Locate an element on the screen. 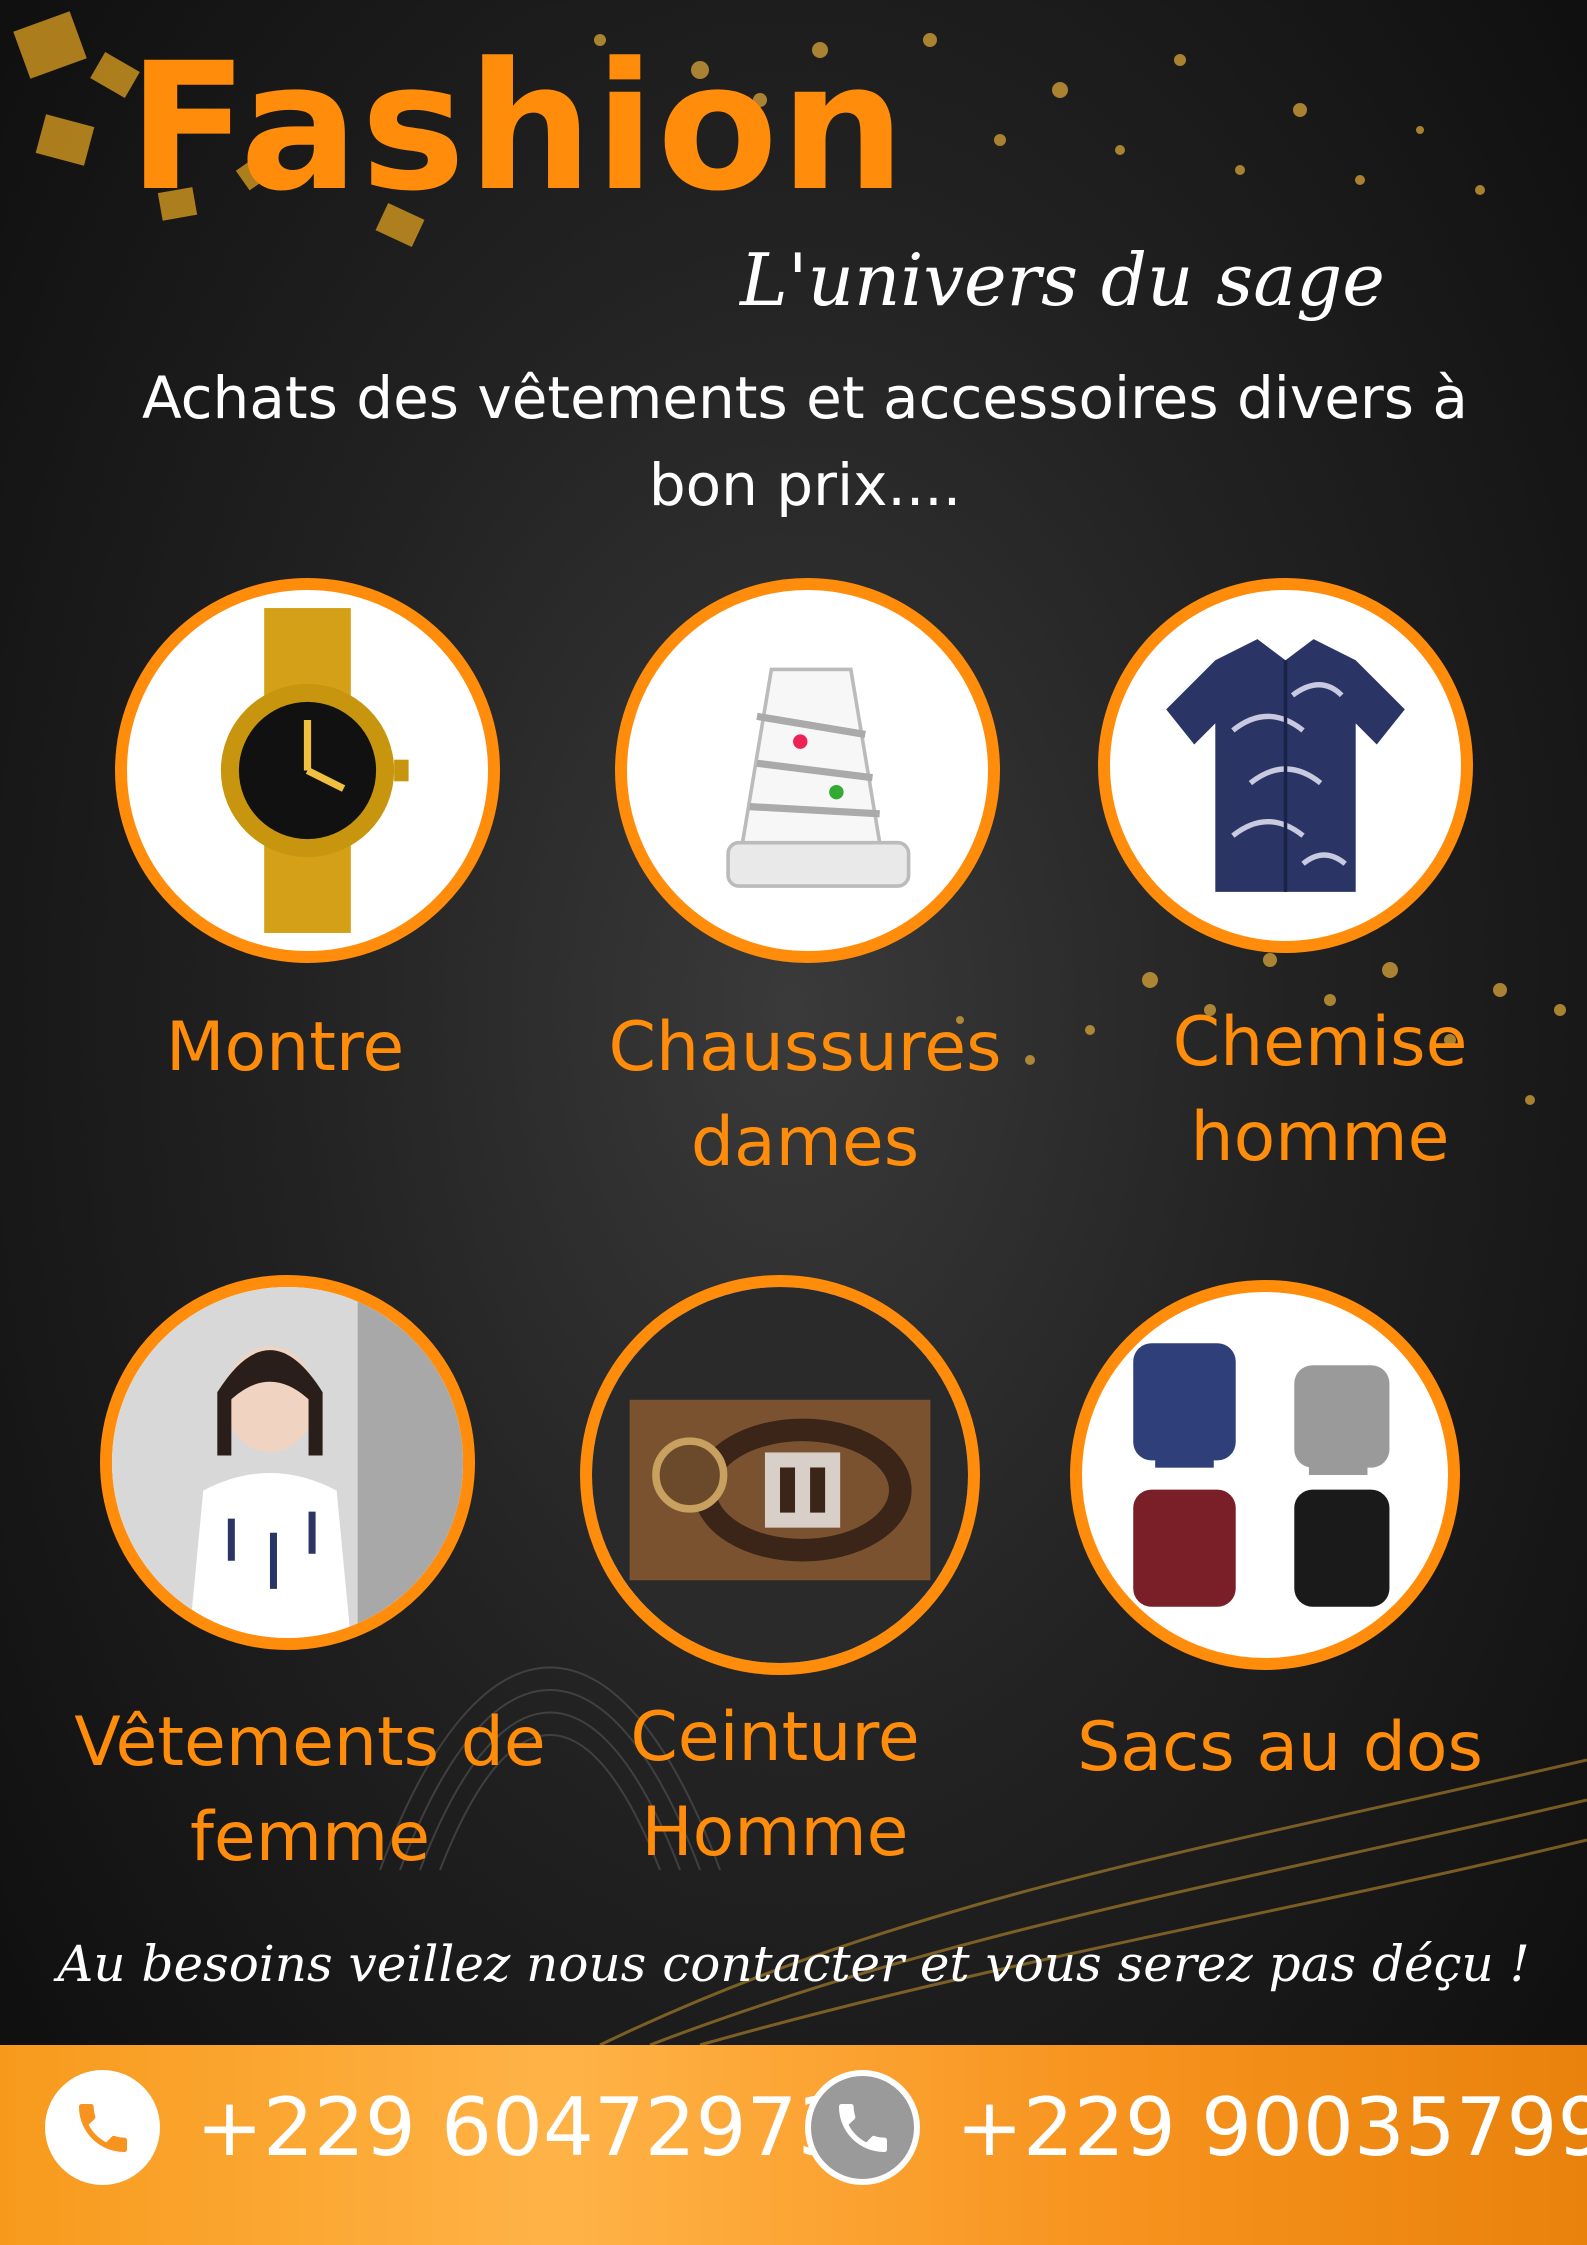  product-label: Ceinture Homme is located at coordinates (775, 1785).